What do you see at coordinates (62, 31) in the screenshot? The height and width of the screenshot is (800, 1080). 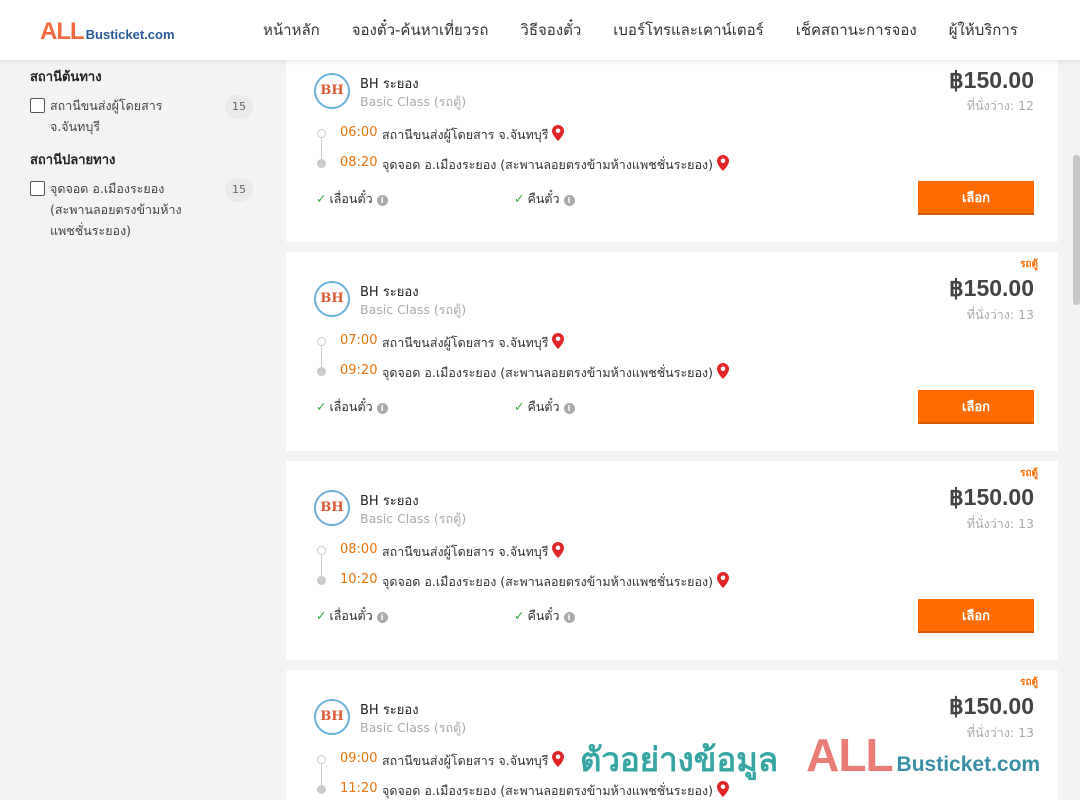 I see `logo-all-text: ALL` at bounding box center [62, 31].